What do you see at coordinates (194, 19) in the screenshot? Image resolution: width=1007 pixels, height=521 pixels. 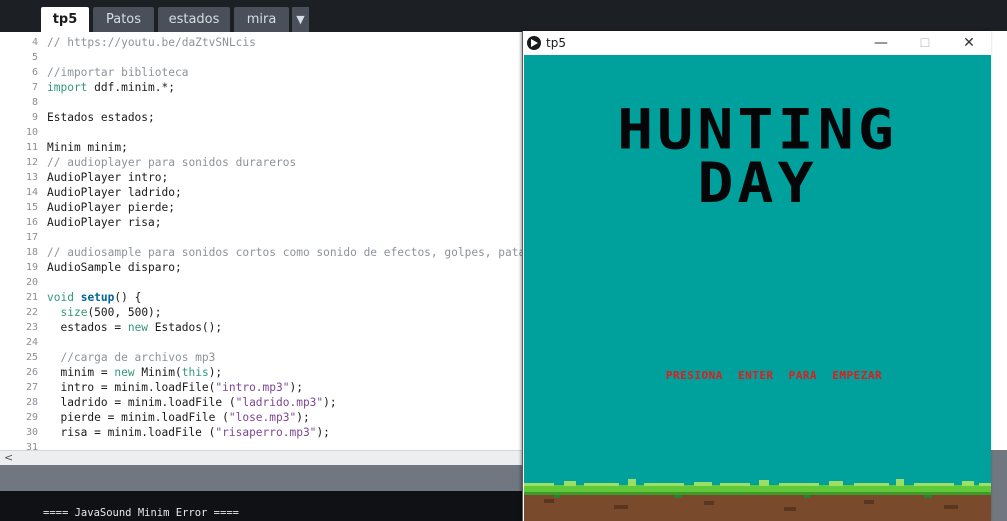 I see `tab-estados: estados` at bounding box center [194, 19].